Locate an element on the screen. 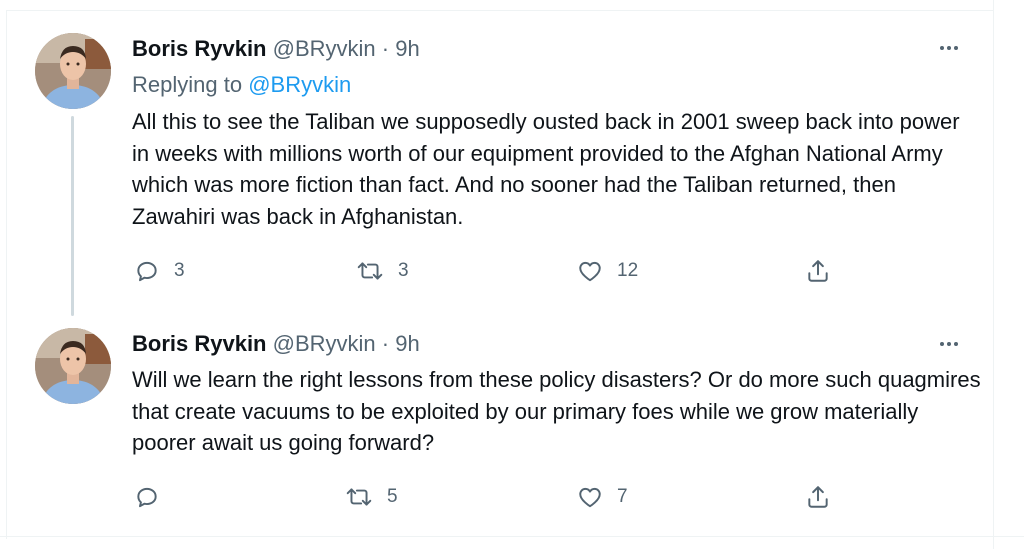  retweet-count: 3 is located at coordinates (403, 270).